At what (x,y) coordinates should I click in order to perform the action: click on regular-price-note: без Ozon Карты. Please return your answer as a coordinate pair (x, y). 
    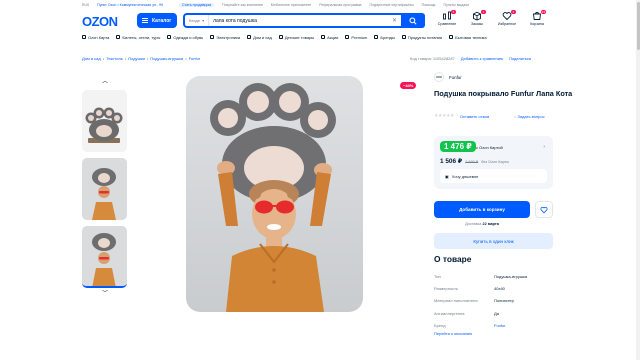
    Looking at the image, I should click on (495, 162).